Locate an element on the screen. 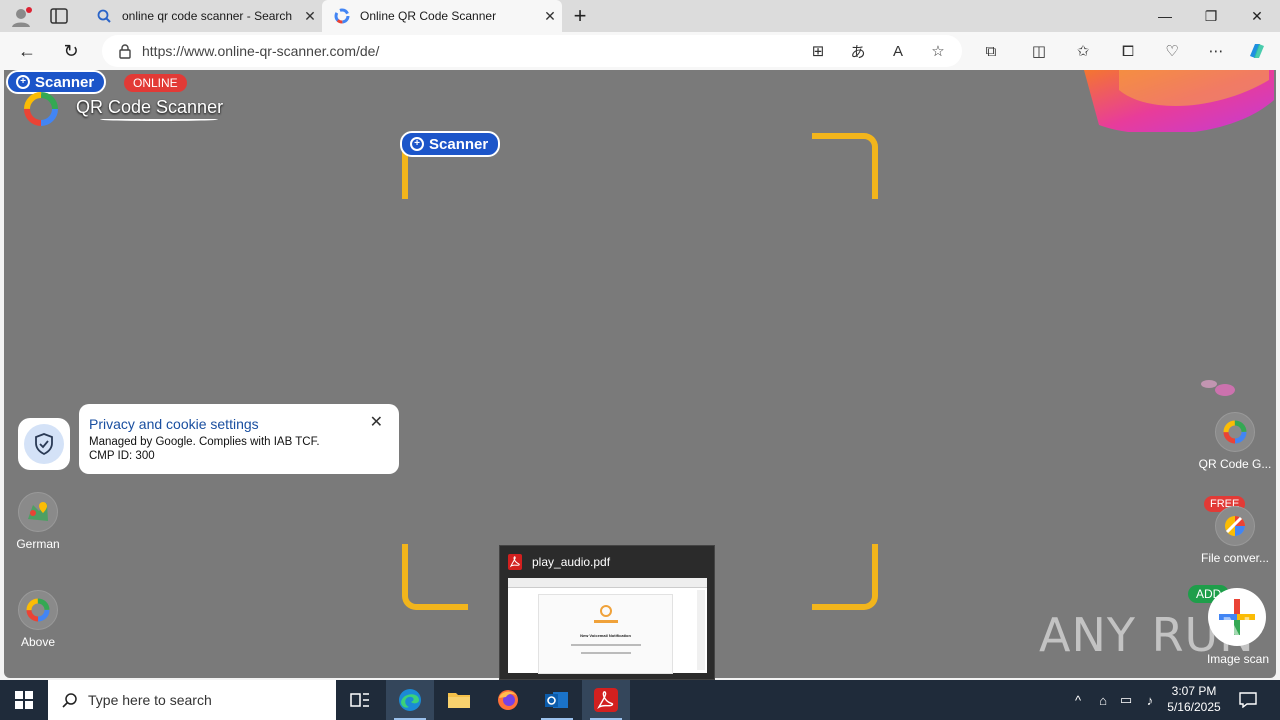  tab-label: Online QR Code Scanner is located at coordinates (428, 16).